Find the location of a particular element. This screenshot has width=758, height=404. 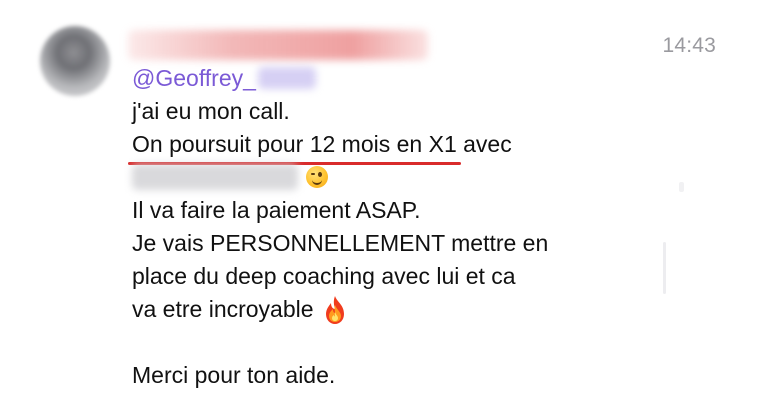

winking-face-icon is located at coordinates (317, 177).